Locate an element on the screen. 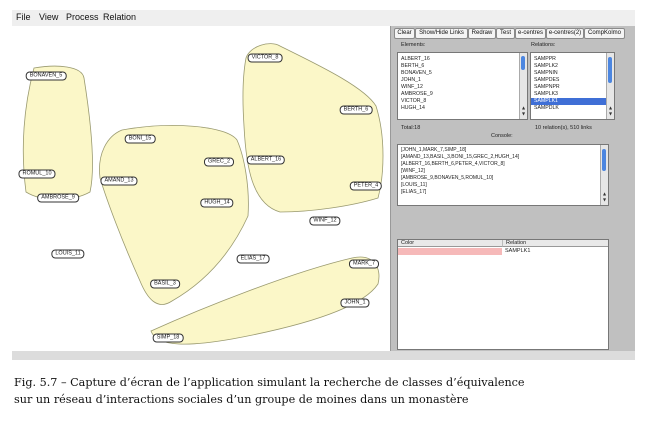 Image resolution: width=647 pixels, height=426 pixels. node-john: JOHN_1 is located at coordinates (355, 303).